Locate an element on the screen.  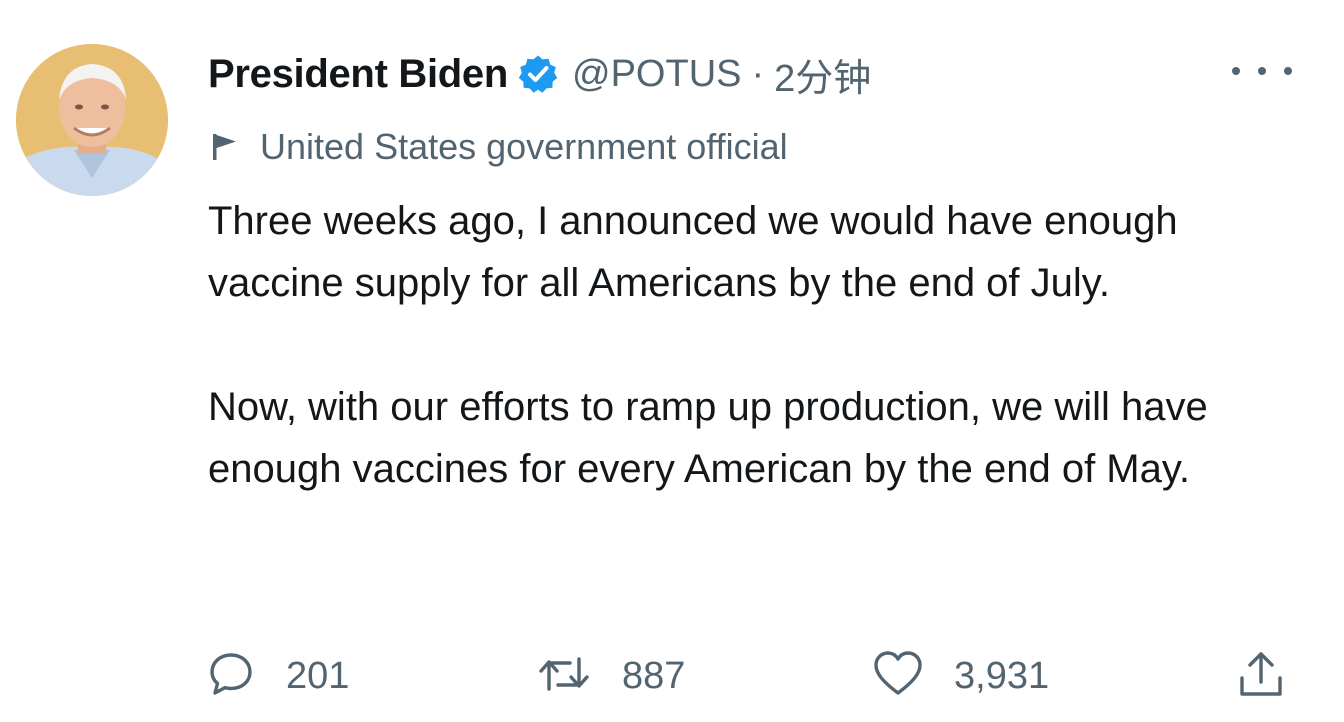
government-label-text: United States government official is located at coordinates (524, 146).